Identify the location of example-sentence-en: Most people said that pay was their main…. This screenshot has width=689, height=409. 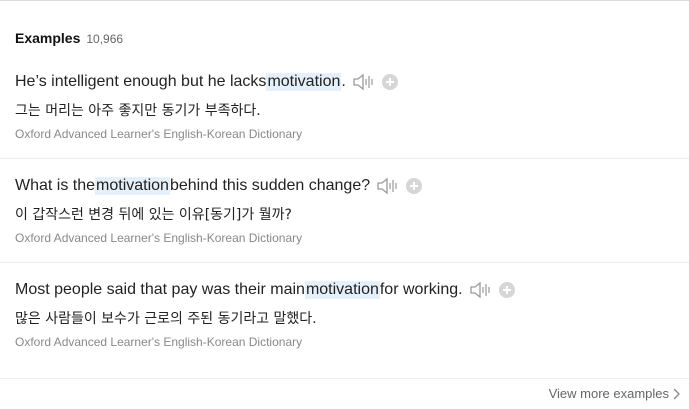
(265, 290).